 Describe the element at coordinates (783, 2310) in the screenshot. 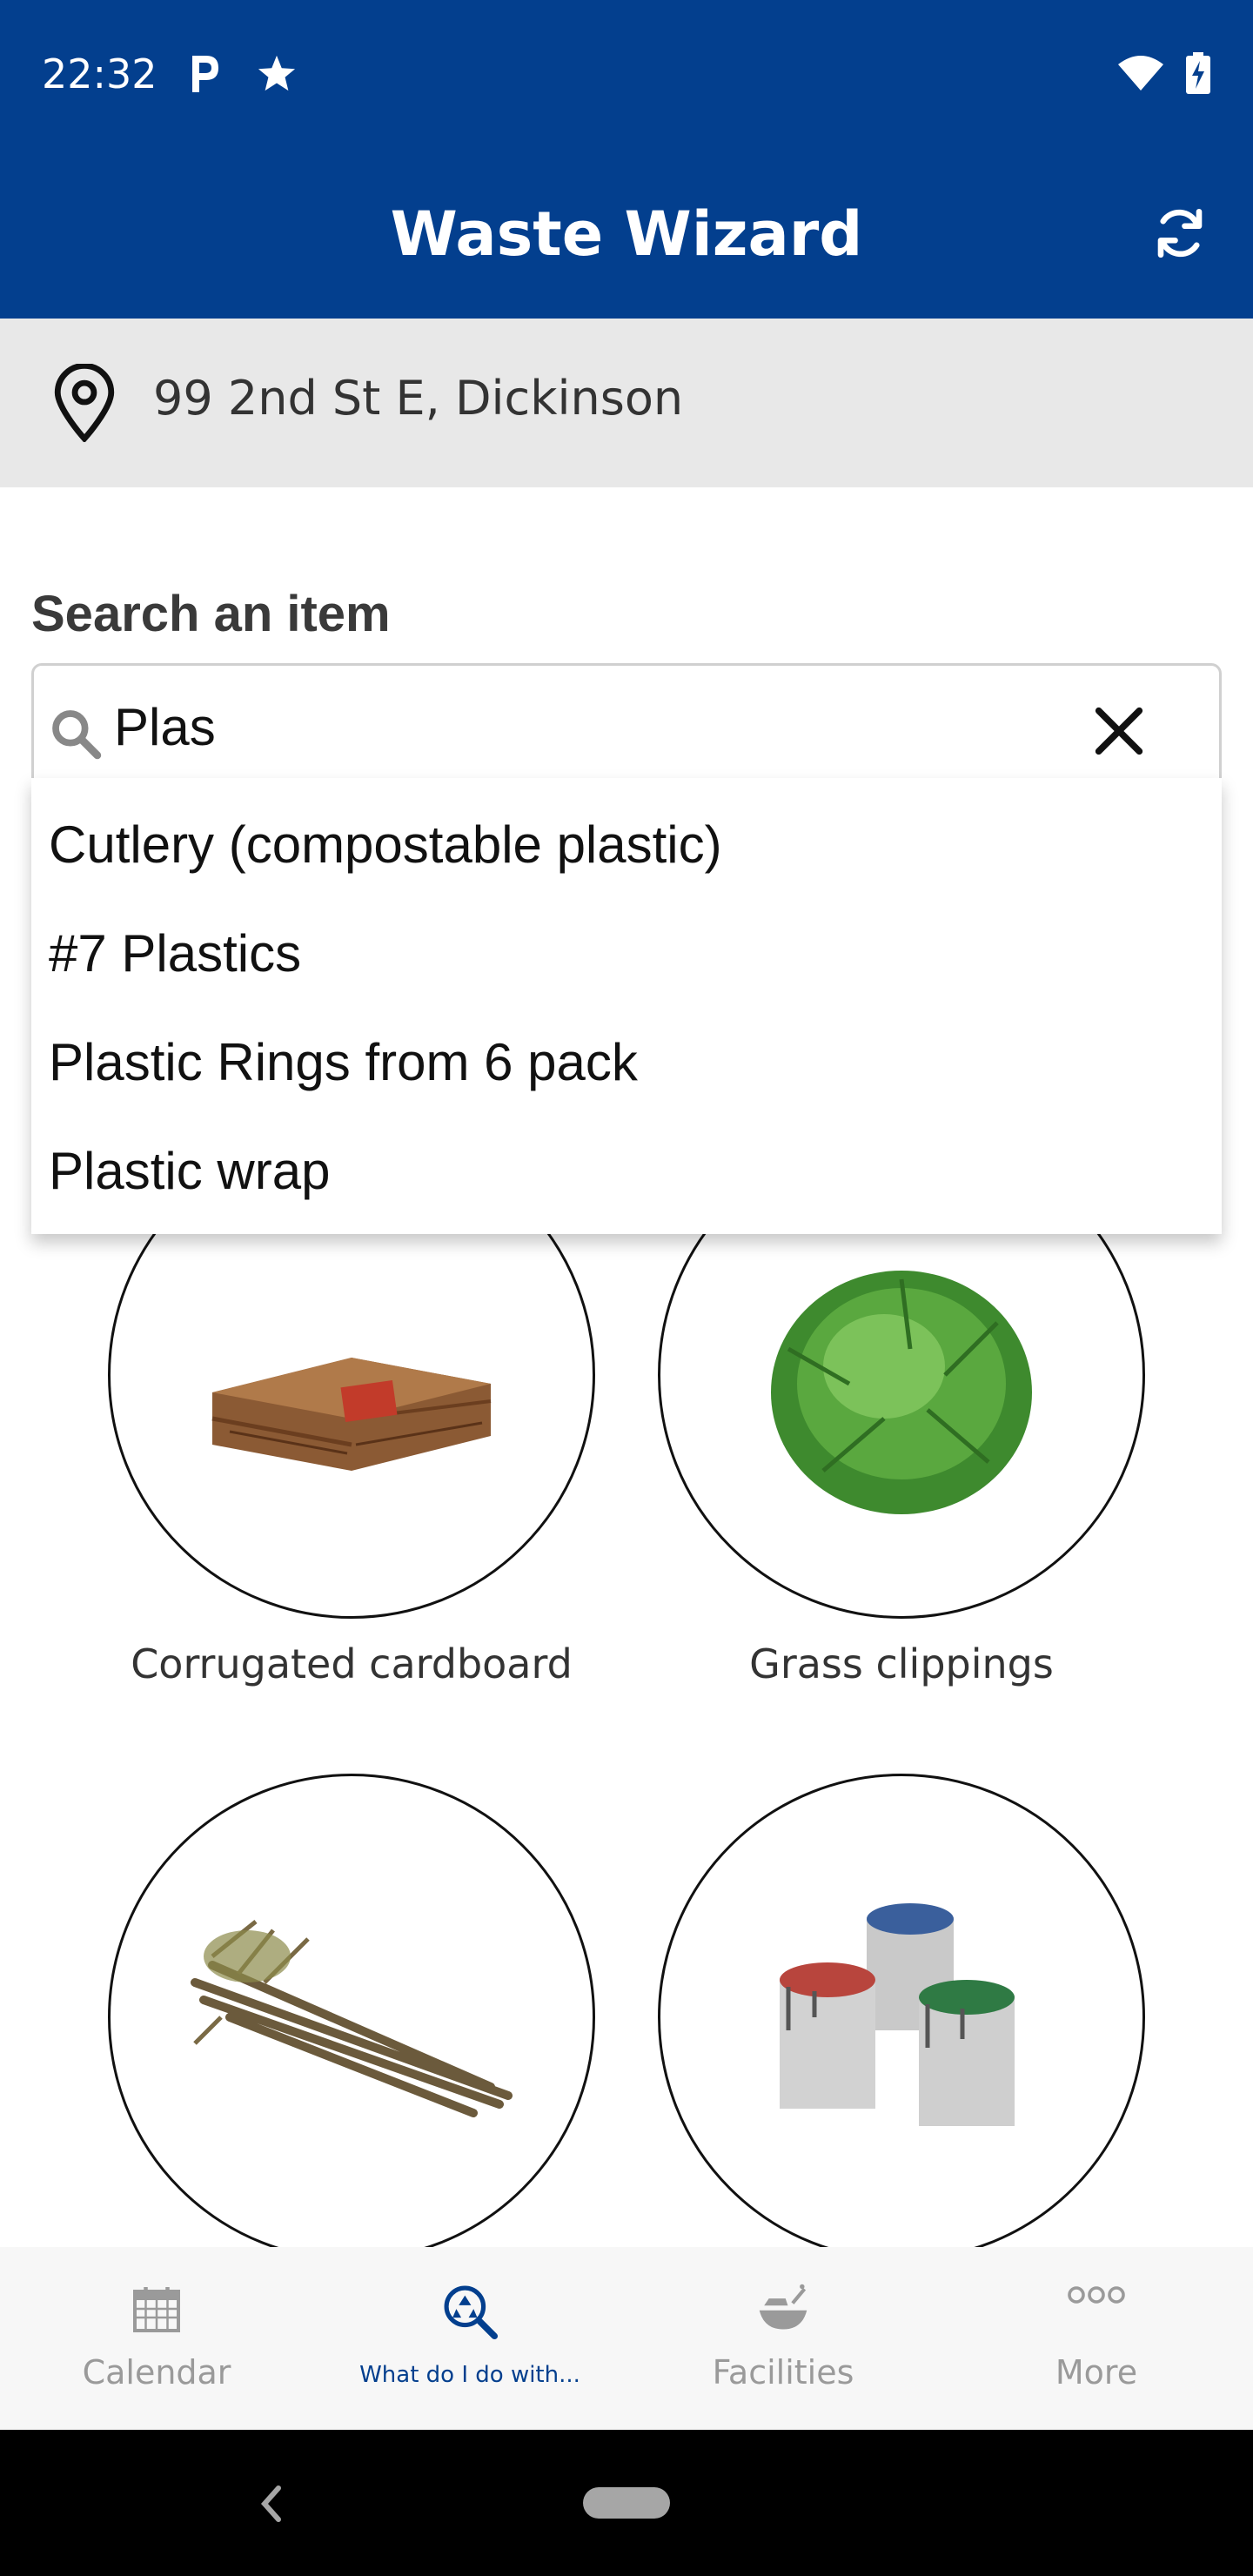

I see `facilities-icon` at that location.